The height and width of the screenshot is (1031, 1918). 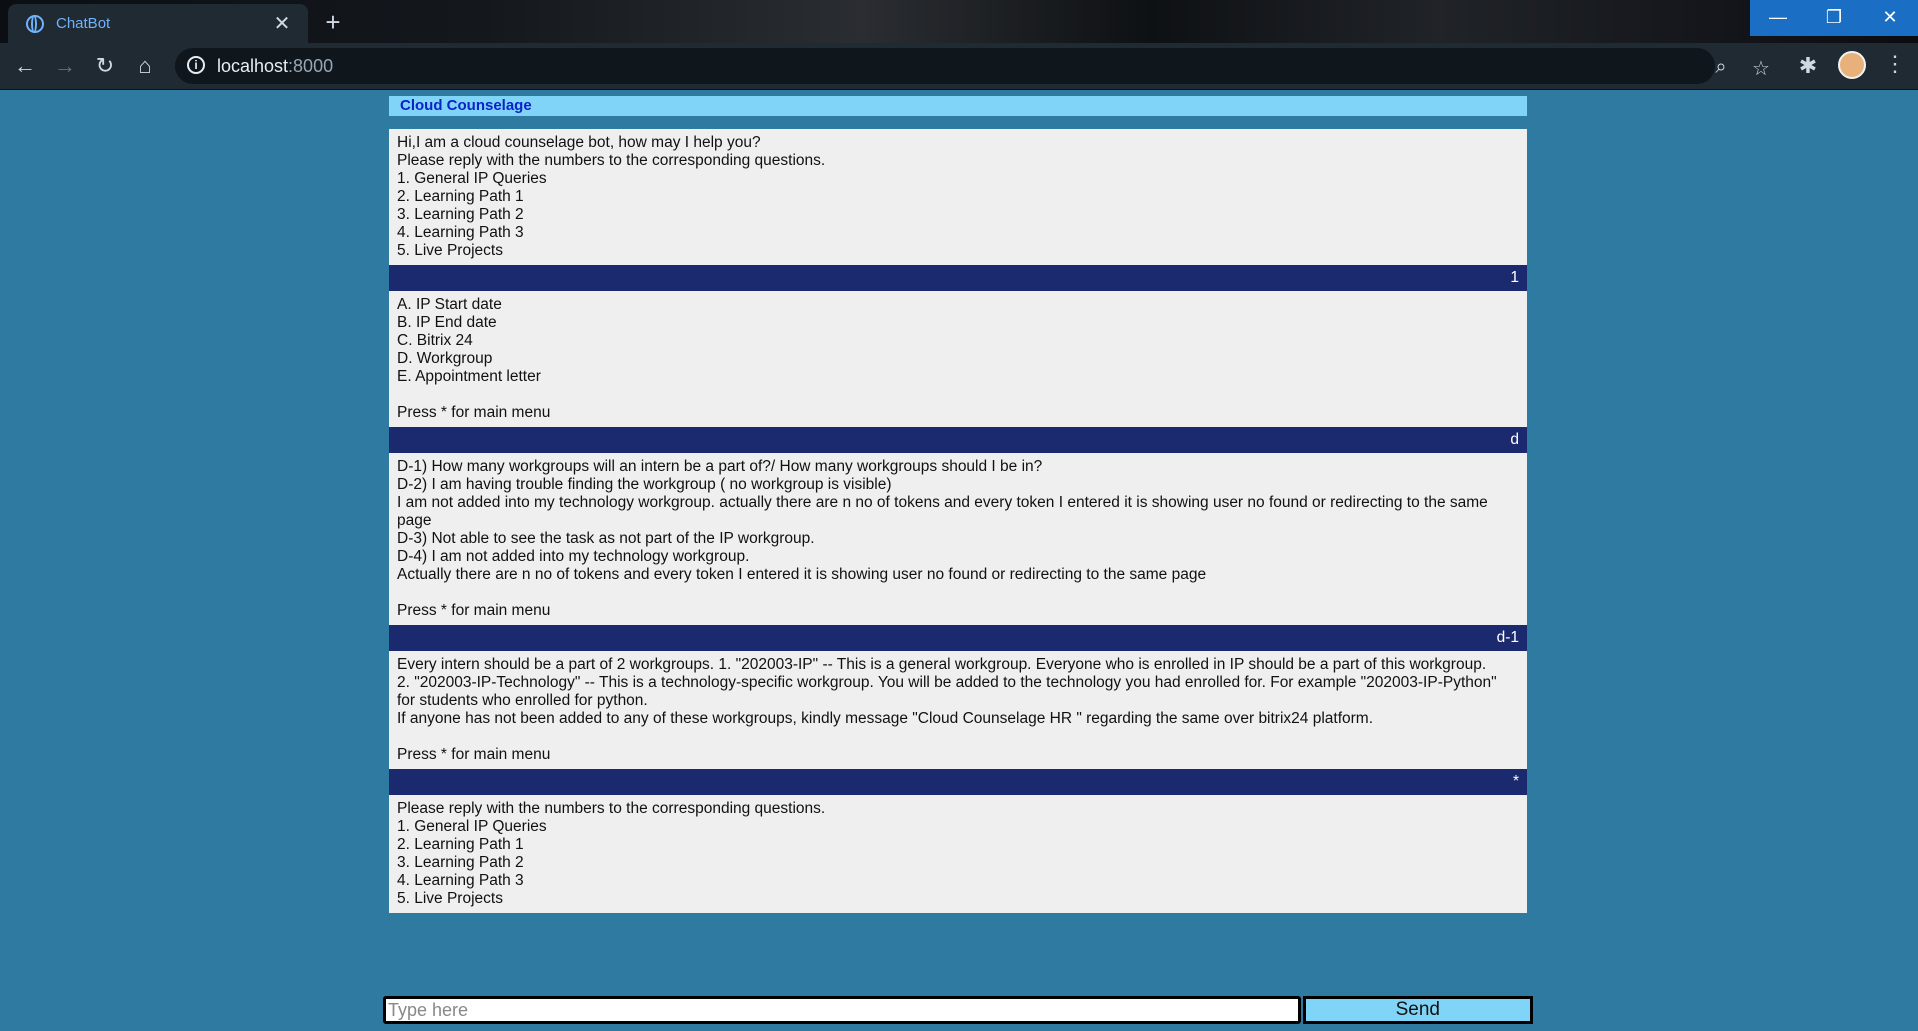 I want to click on extensions-puzzle-icon: ✱, so click(x=1808, y=66).